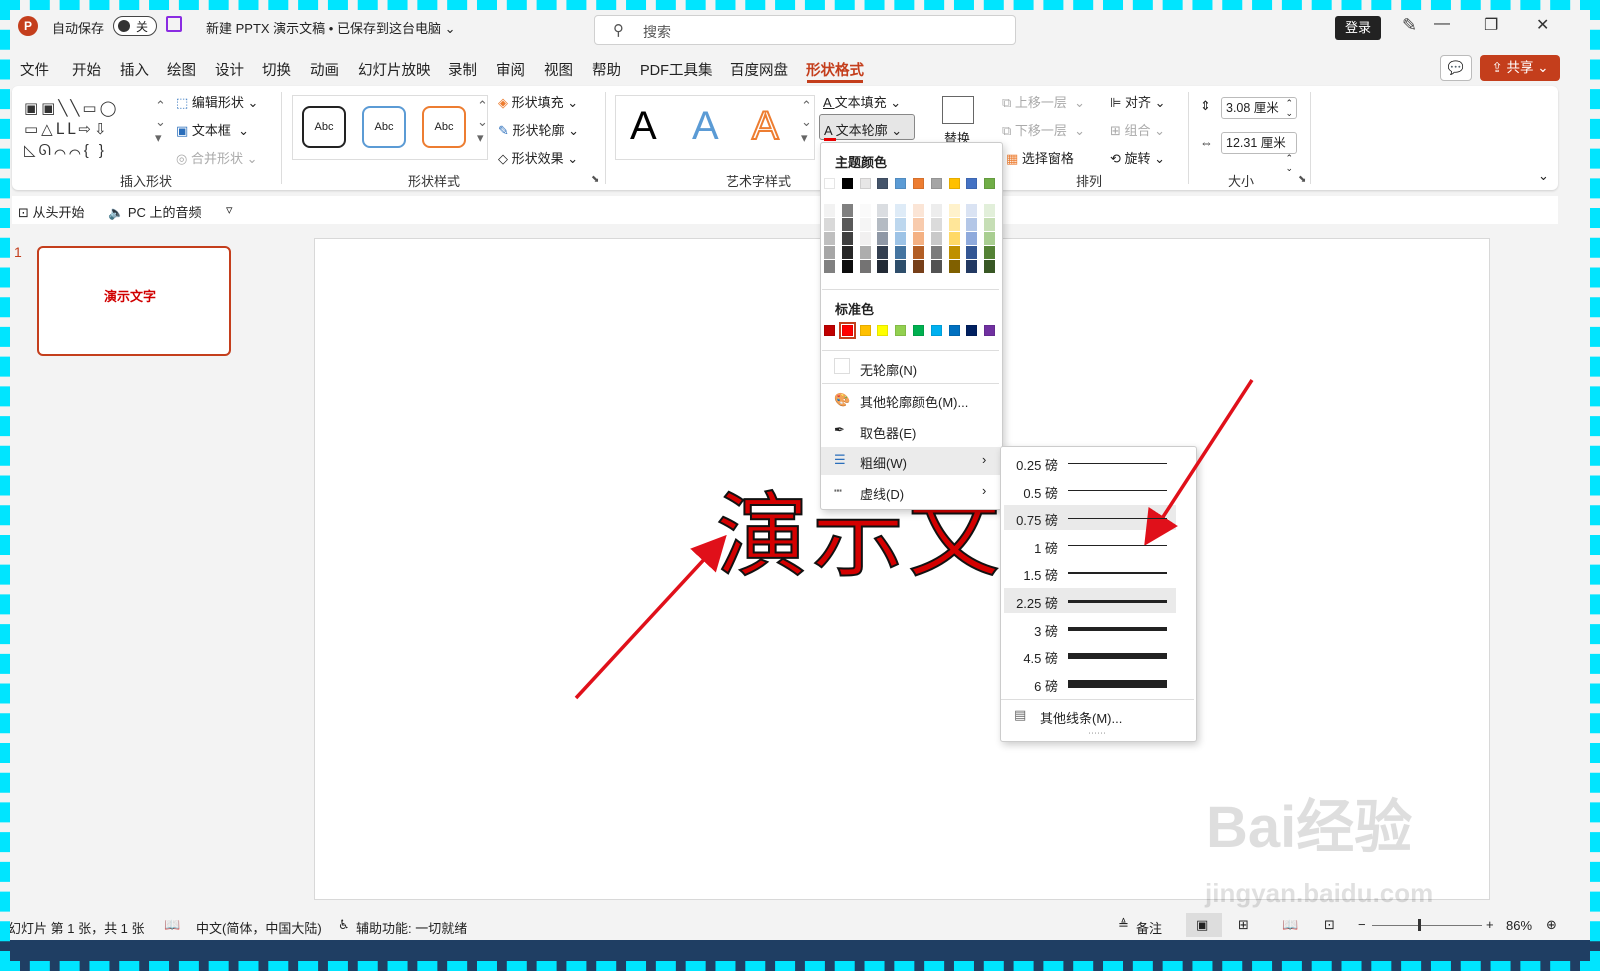 The image size is (1600, 971). What do you see at coordinates (1490, 924) in the screenshot?
I see `zoom-in-icon: +` at bounding box center [1490, 924].